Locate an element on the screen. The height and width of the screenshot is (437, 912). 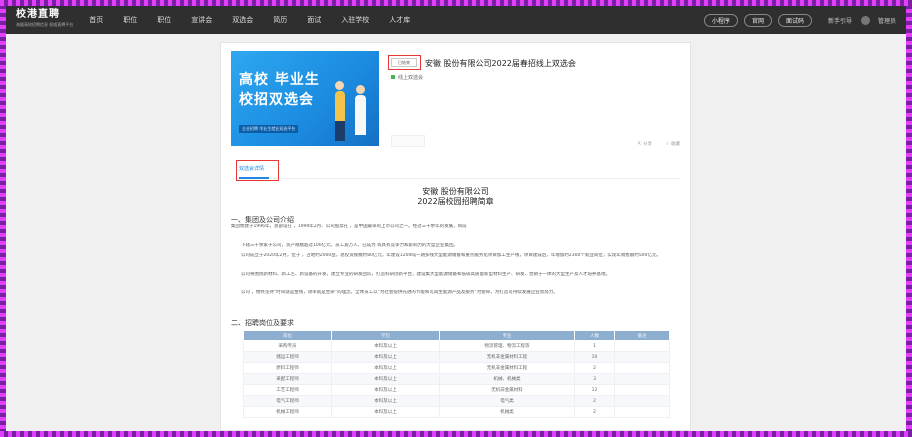
section-heading-positions: 二、招聘岗位及要求 is located at coordinates (262, 323).